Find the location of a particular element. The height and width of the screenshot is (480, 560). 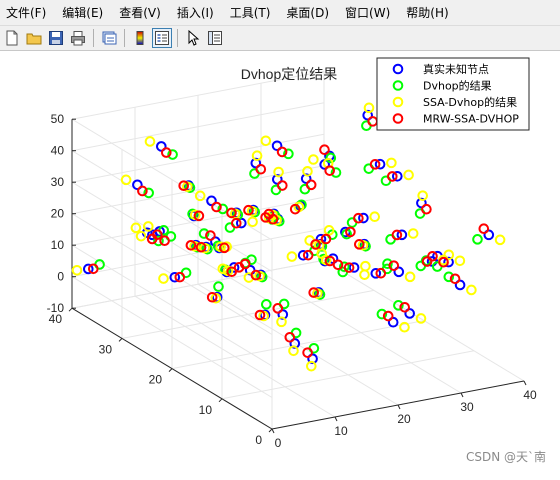

x-tick-label: 10 is located at coordinates (341, 431).